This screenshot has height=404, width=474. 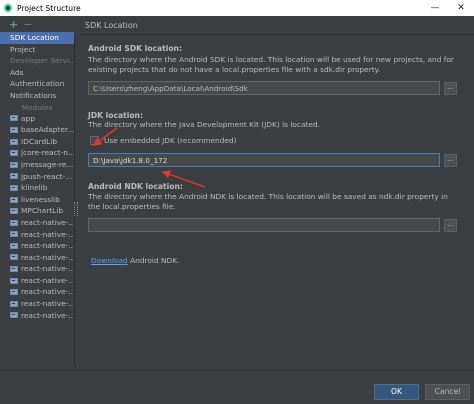 I want to click on android-sdk-path-input, so click(x=264, y=88).